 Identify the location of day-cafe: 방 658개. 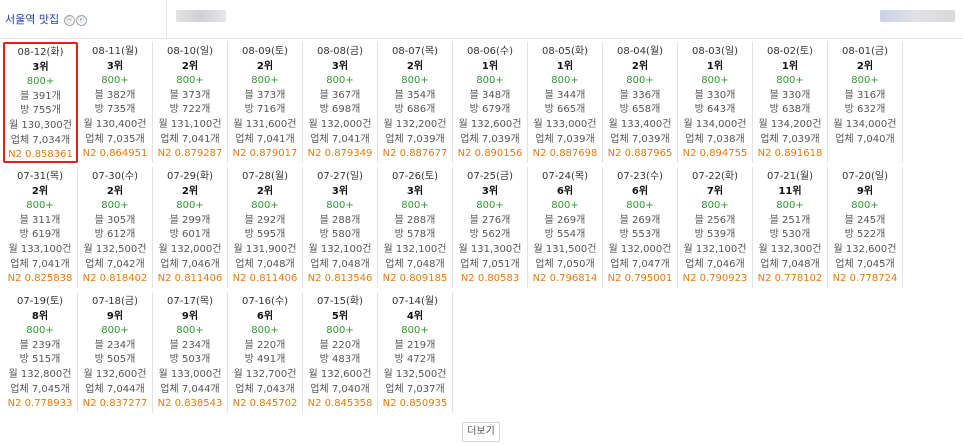
(640, 110).